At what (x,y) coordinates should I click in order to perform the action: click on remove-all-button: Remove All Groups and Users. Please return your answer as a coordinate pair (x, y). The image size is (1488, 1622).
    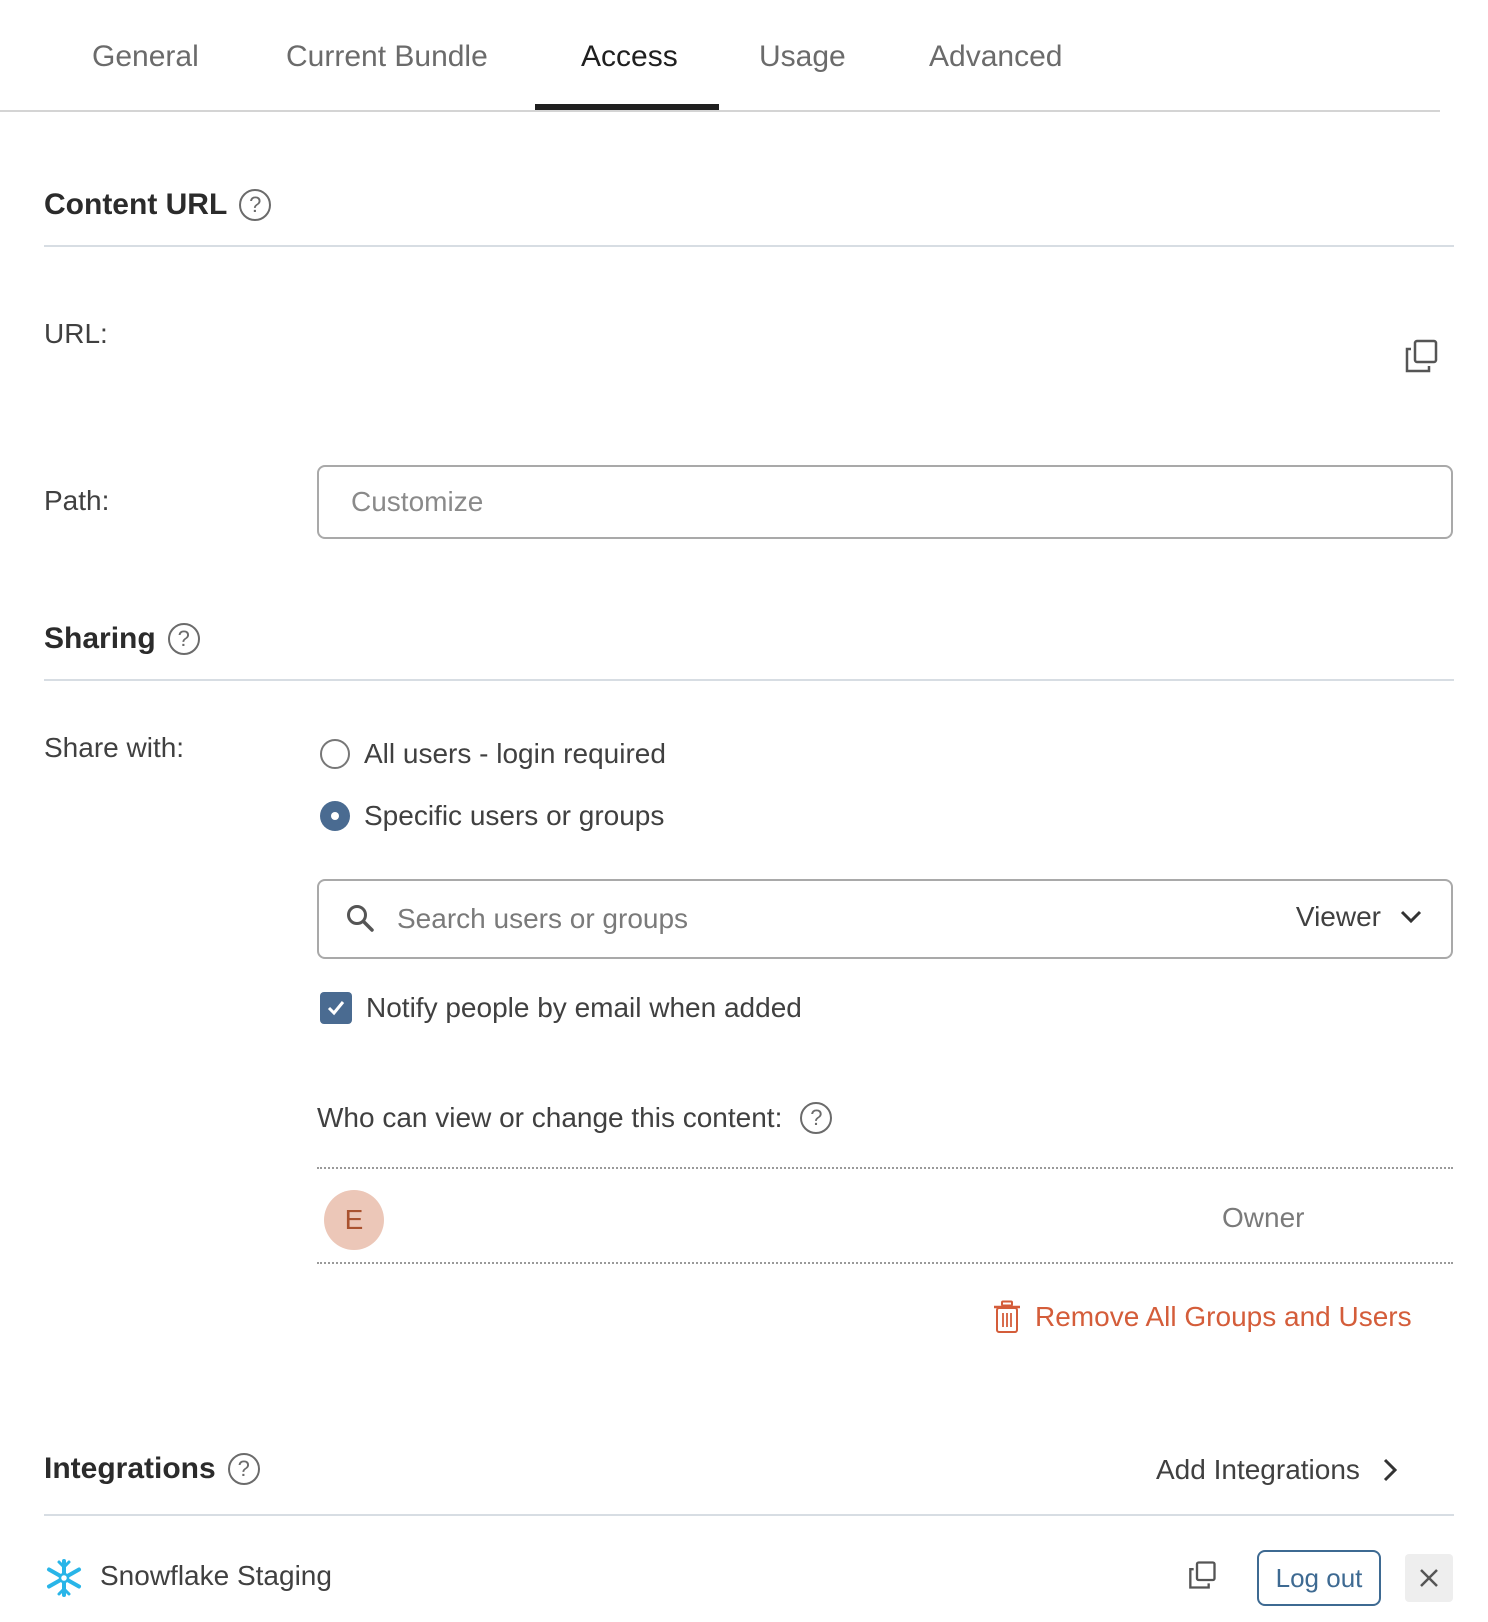
    Looking at the image, I should click on (1202, 1317).